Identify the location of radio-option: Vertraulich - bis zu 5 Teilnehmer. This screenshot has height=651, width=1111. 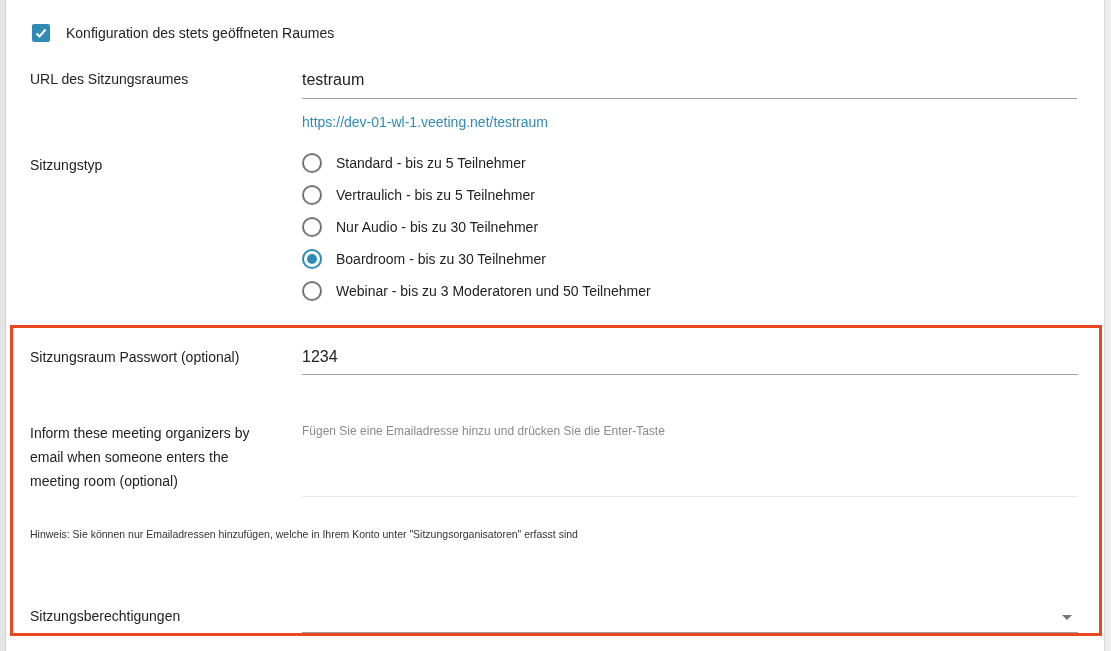
(476, 195).